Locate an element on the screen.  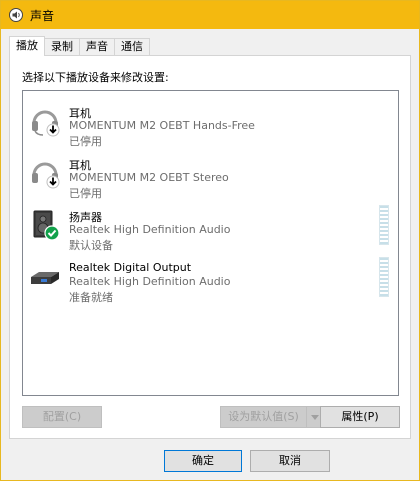
ok-button: 确定 is located at coordinates (203, 461).